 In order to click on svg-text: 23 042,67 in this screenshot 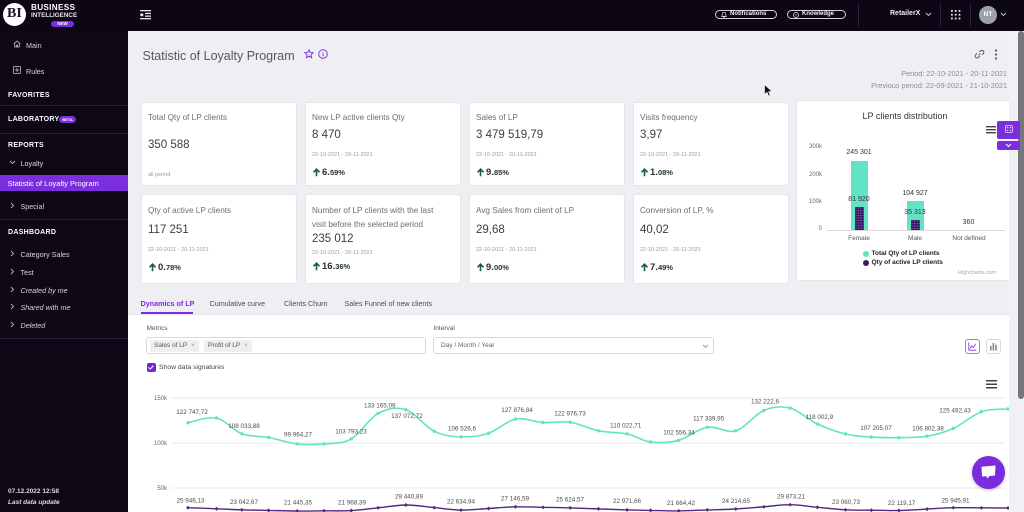, I will do `click(244, 502)`.